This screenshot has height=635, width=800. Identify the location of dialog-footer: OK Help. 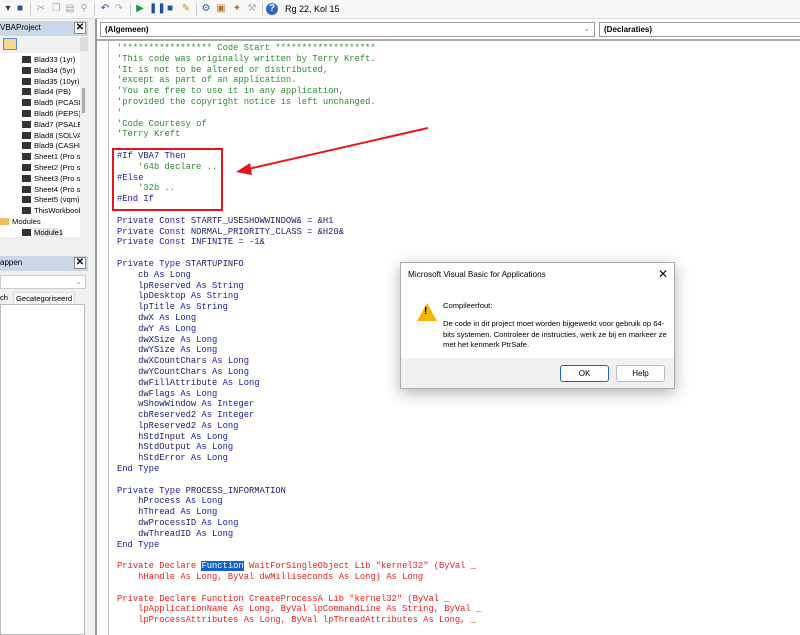
(537, 373).